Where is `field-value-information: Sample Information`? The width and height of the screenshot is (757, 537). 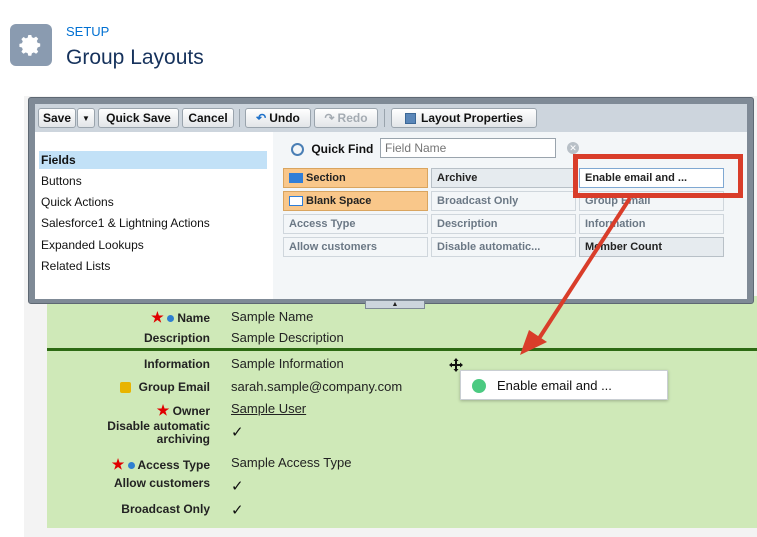
field-value-information: Sample Information is located at coordinates (287, 363).